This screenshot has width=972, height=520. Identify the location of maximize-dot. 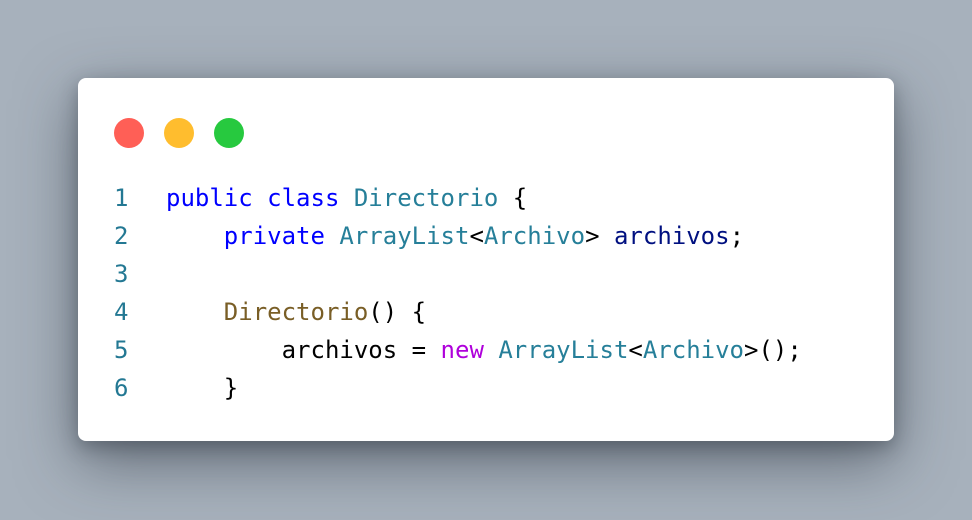
(229, 133).